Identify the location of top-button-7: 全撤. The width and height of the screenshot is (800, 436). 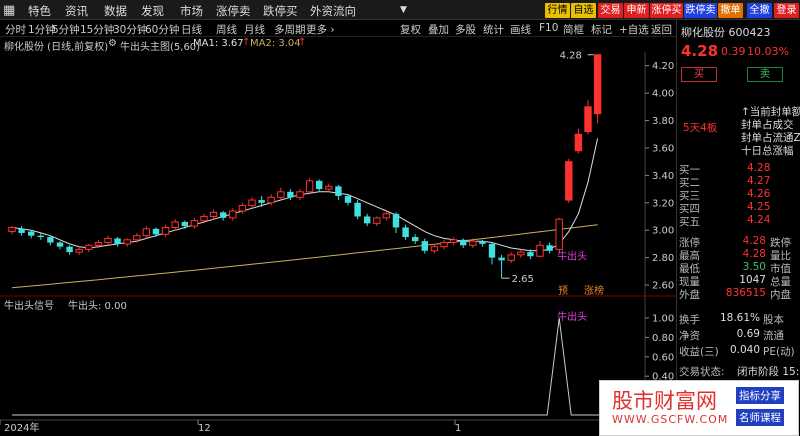
(759, 10).